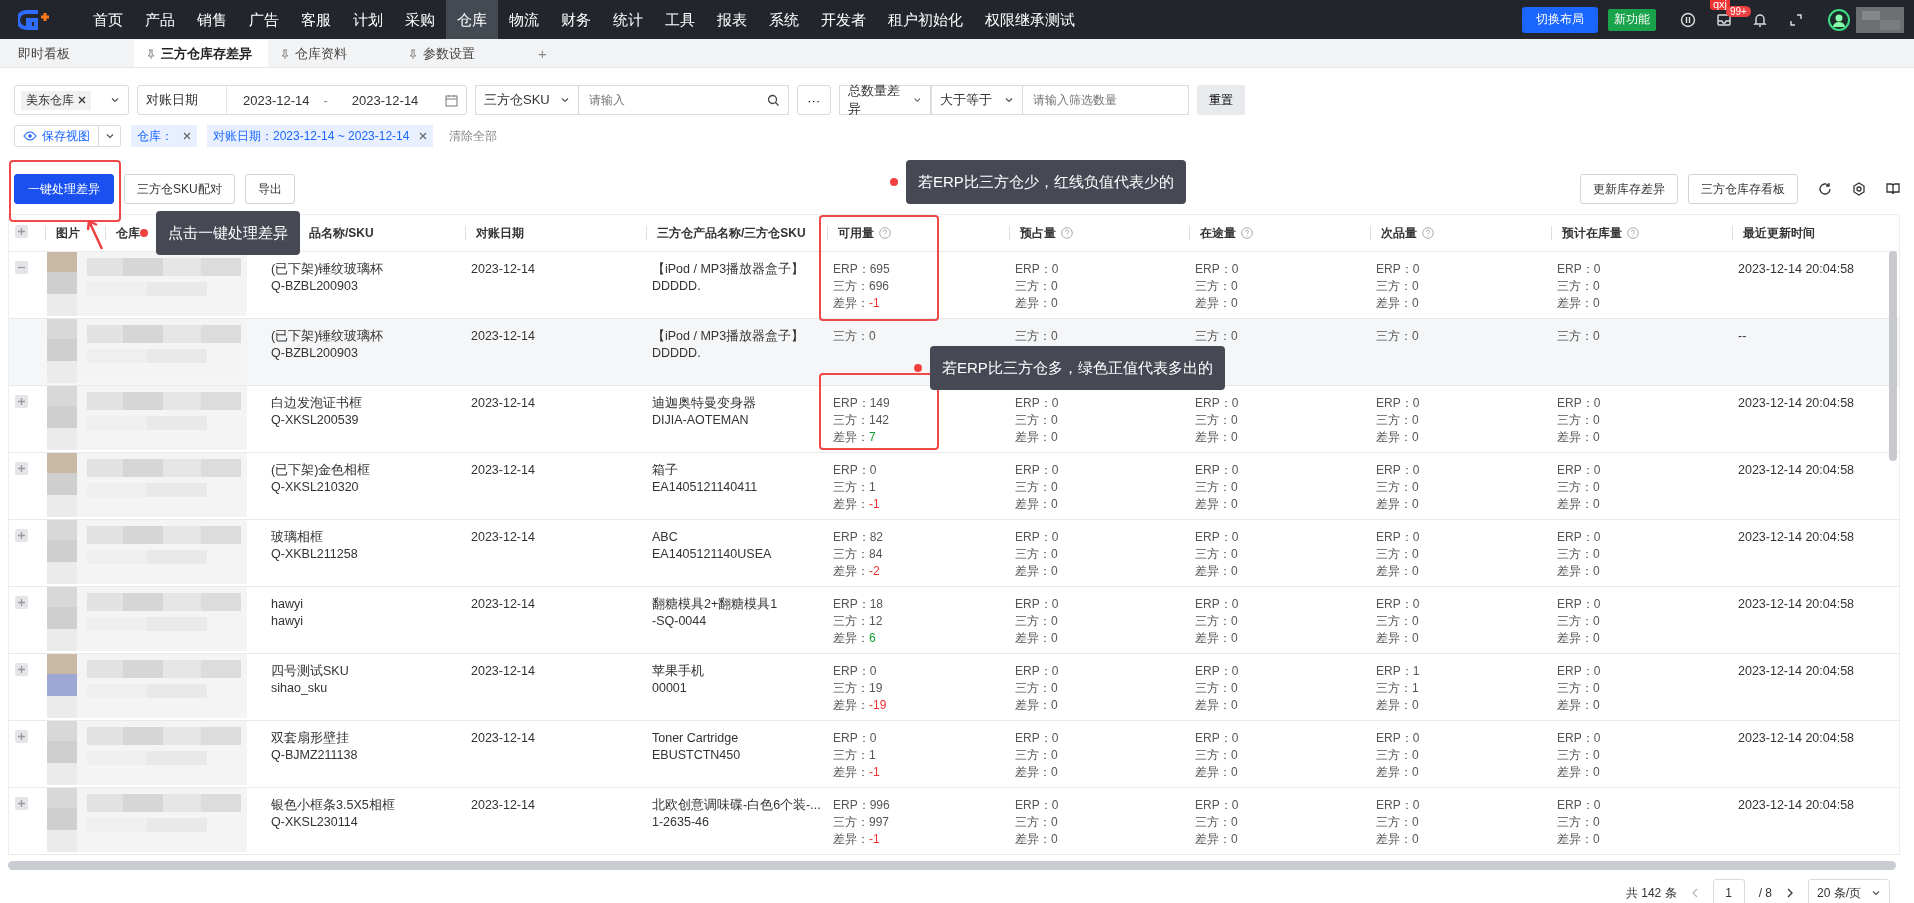 Image resolution: width=1914 pixels, height=903 pixels. Describe the element at coordinates (773, 100) in the screenshot. I see `search-icon` at that location.